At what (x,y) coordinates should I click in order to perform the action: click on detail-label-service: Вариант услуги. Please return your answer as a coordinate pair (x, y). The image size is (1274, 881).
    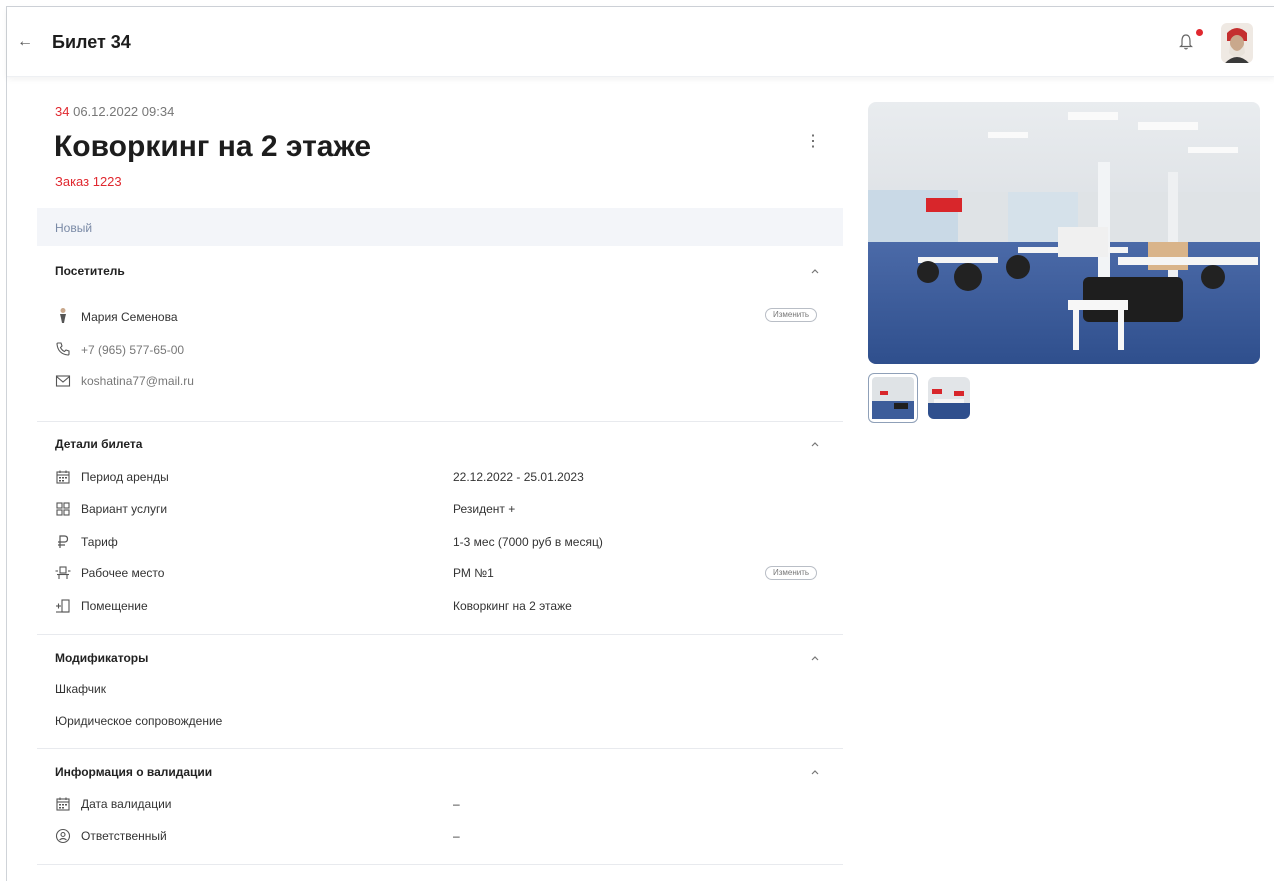
    Looking at the image, I should click on (124, 509).